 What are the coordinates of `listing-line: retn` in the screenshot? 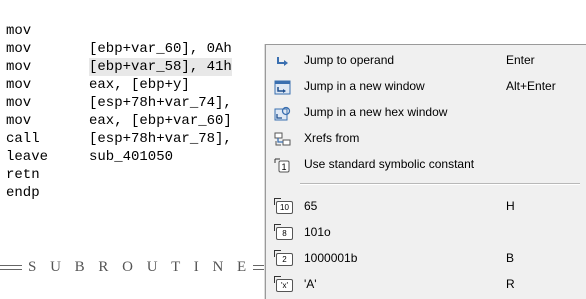 It's located at (23, 165).